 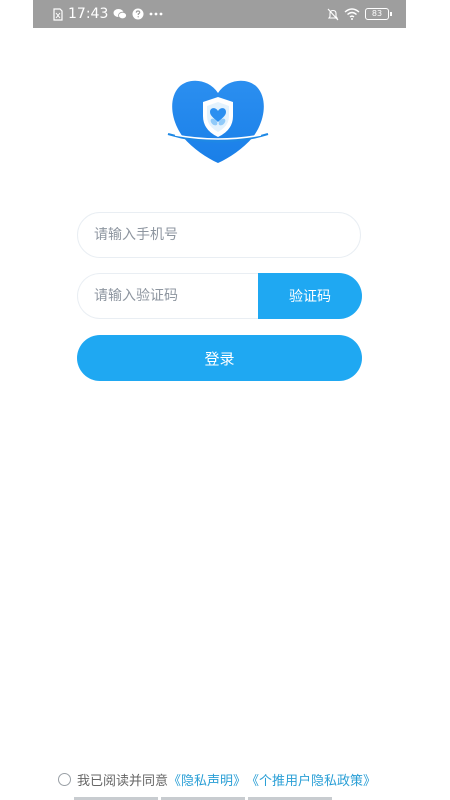 I want to click on agree-checkbox, so click(x=64, y=779).